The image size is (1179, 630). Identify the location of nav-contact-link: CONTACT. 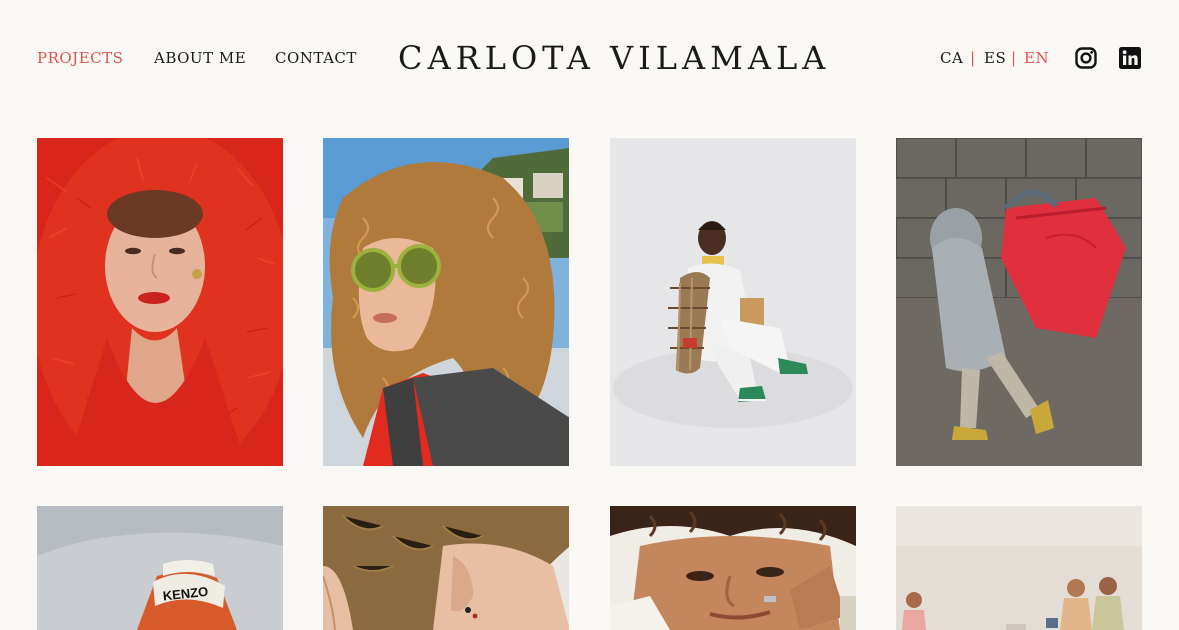
(316, 58).